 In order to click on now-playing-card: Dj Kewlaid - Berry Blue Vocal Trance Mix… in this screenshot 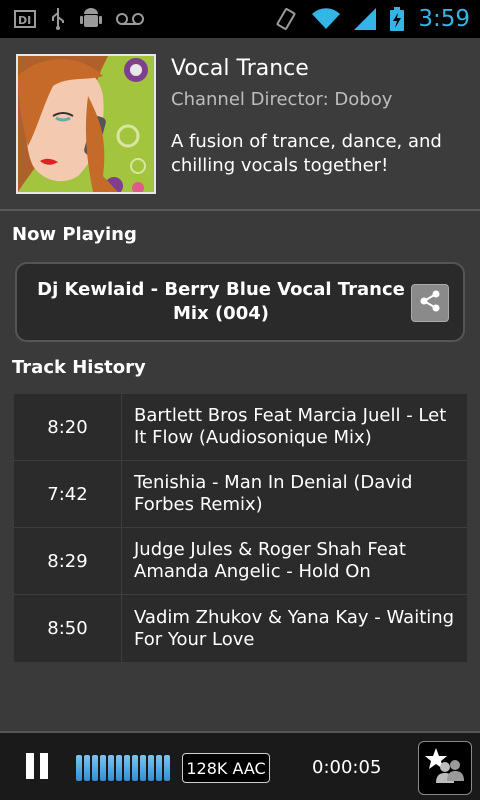, I will do `click(240, 302)`.